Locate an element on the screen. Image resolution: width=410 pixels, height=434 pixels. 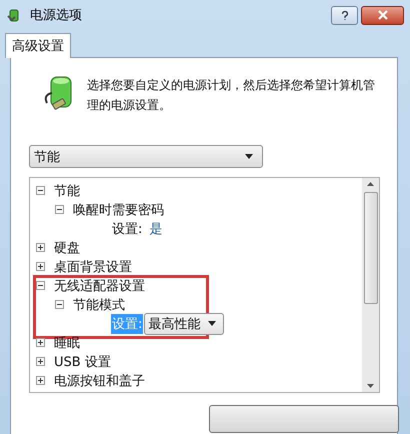
tab: 高级设置 is located at coordinates (38, 45).